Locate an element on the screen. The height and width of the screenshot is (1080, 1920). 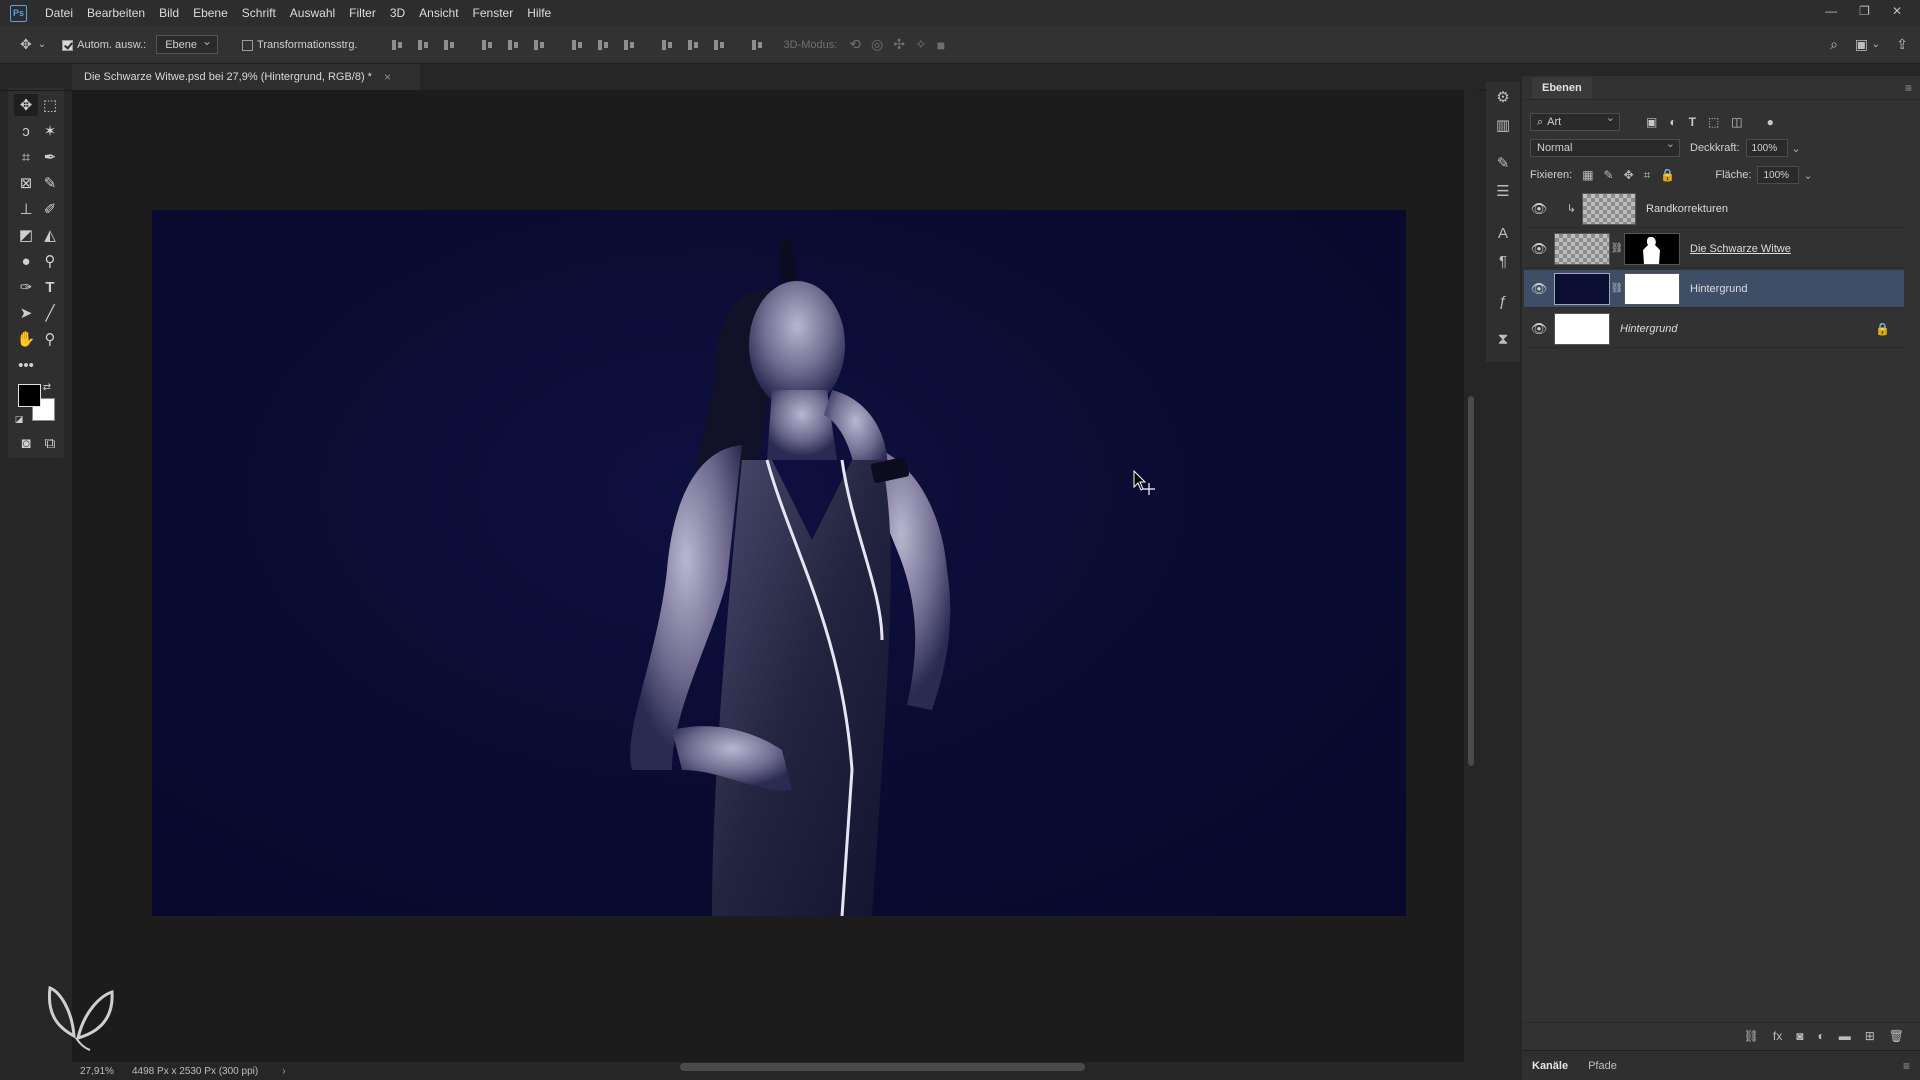
hand-tool-icon: ✋ is located at coordinates (26, 339).